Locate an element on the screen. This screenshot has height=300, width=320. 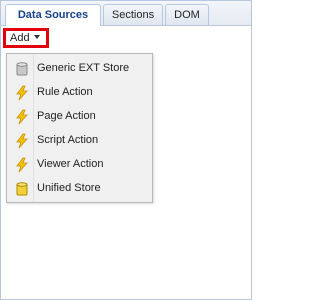
menu-item-page-action: Page Action is located at coordinates (79, 117).